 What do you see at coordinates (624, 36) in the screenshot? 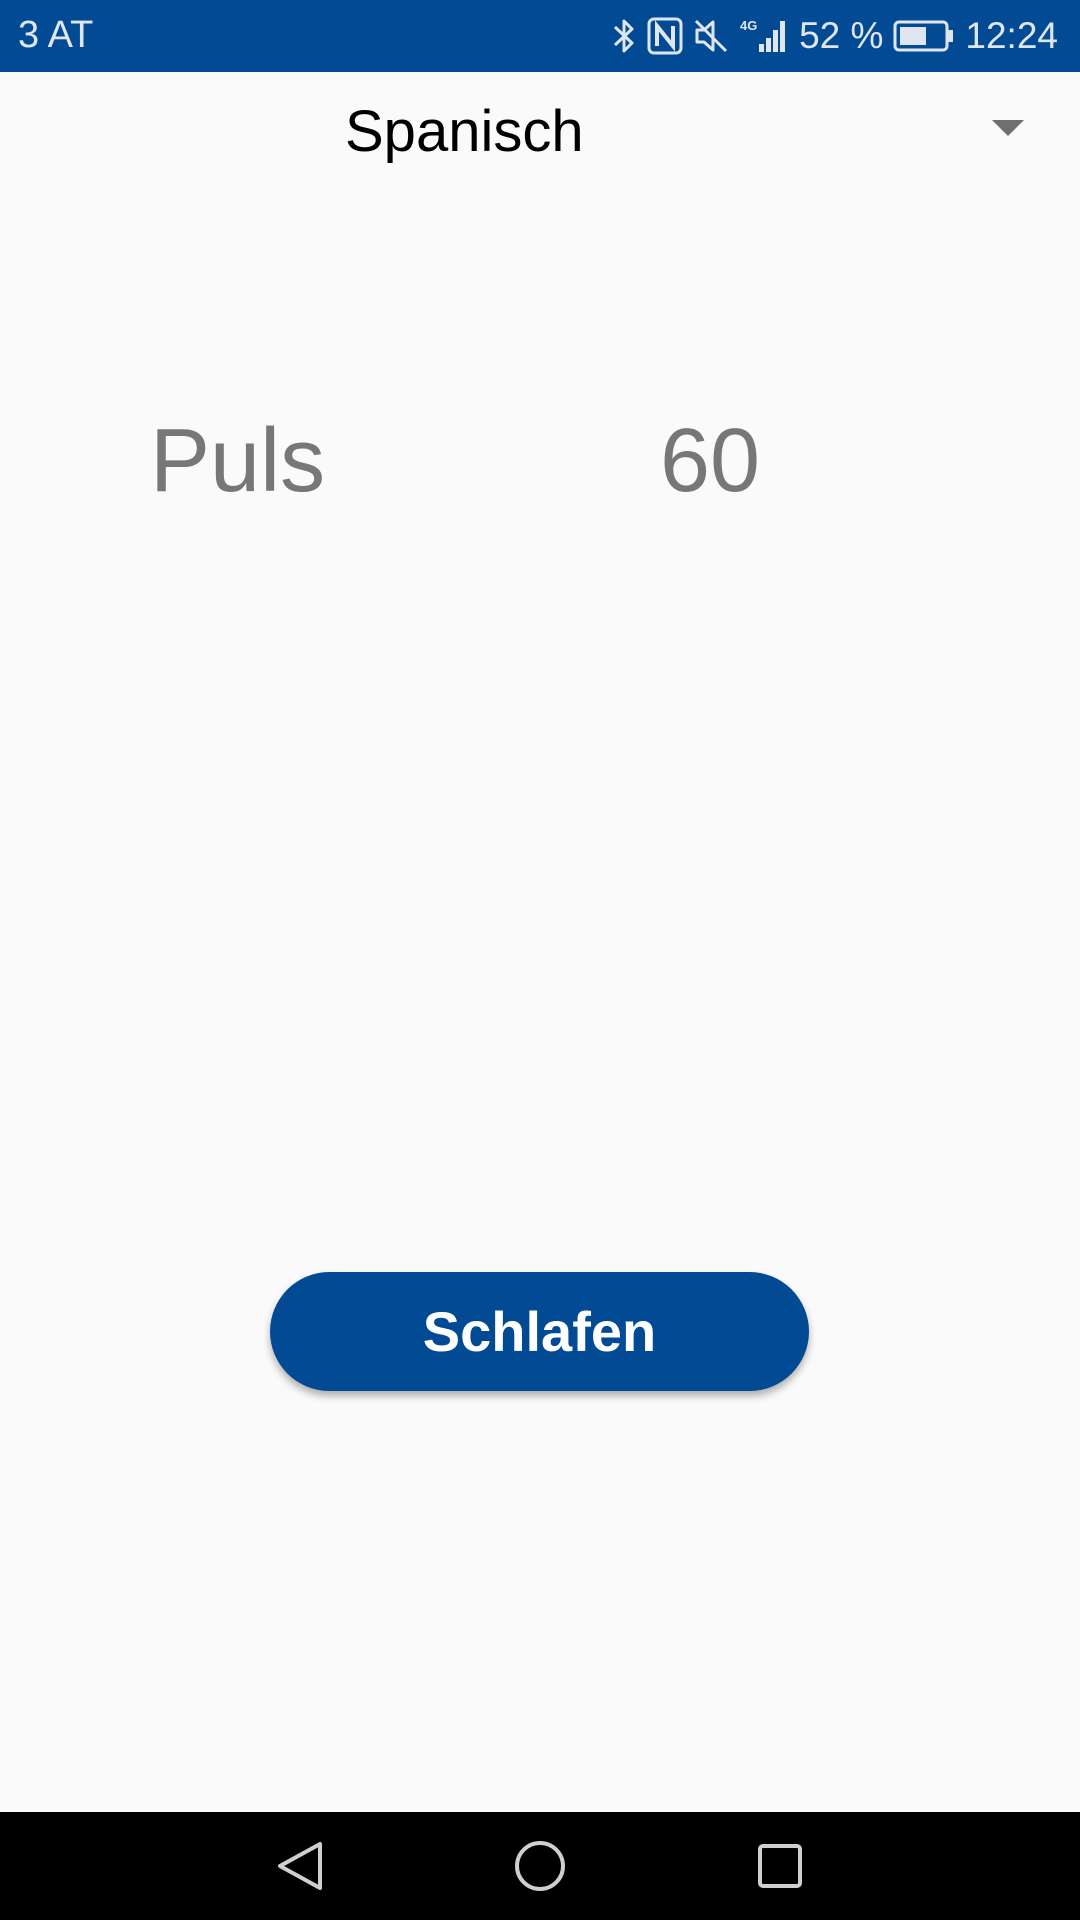
I see `bluetooth-icon` at bounding box center [624, 36].